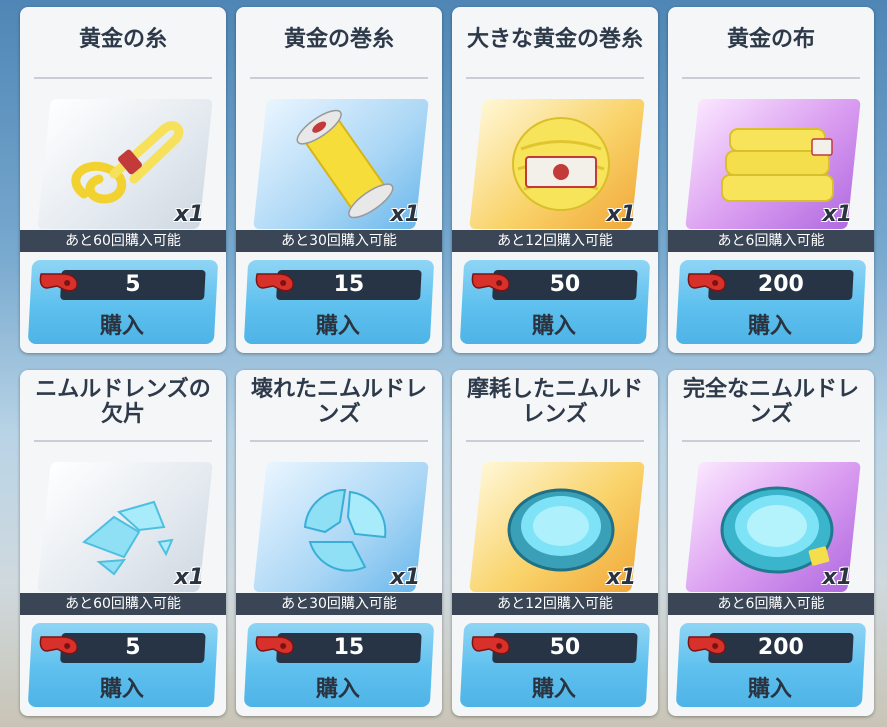 The width and height of the screenshot is (887, 727). I want to click on item-name: 大きな黄金の巻糸, so click(554, 39).